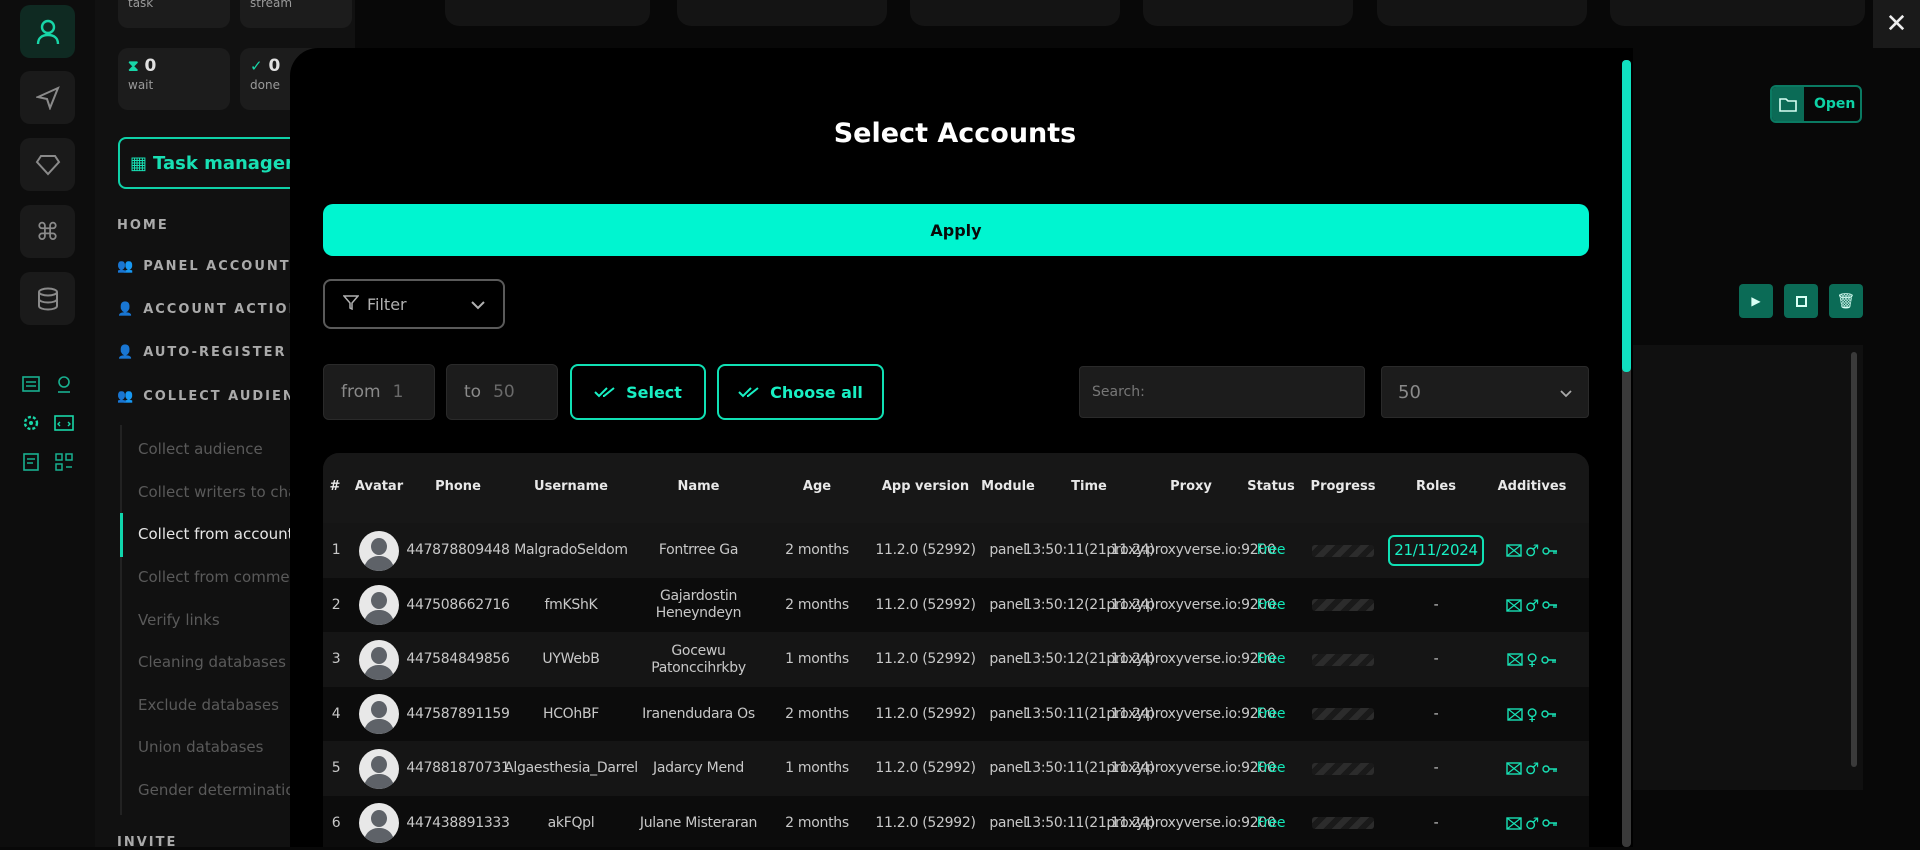 This screenshot has width=1920, height=850. Describe the element at coordinates (956, 230) in the screenshot. I see `apply-button: Apply` at that location.